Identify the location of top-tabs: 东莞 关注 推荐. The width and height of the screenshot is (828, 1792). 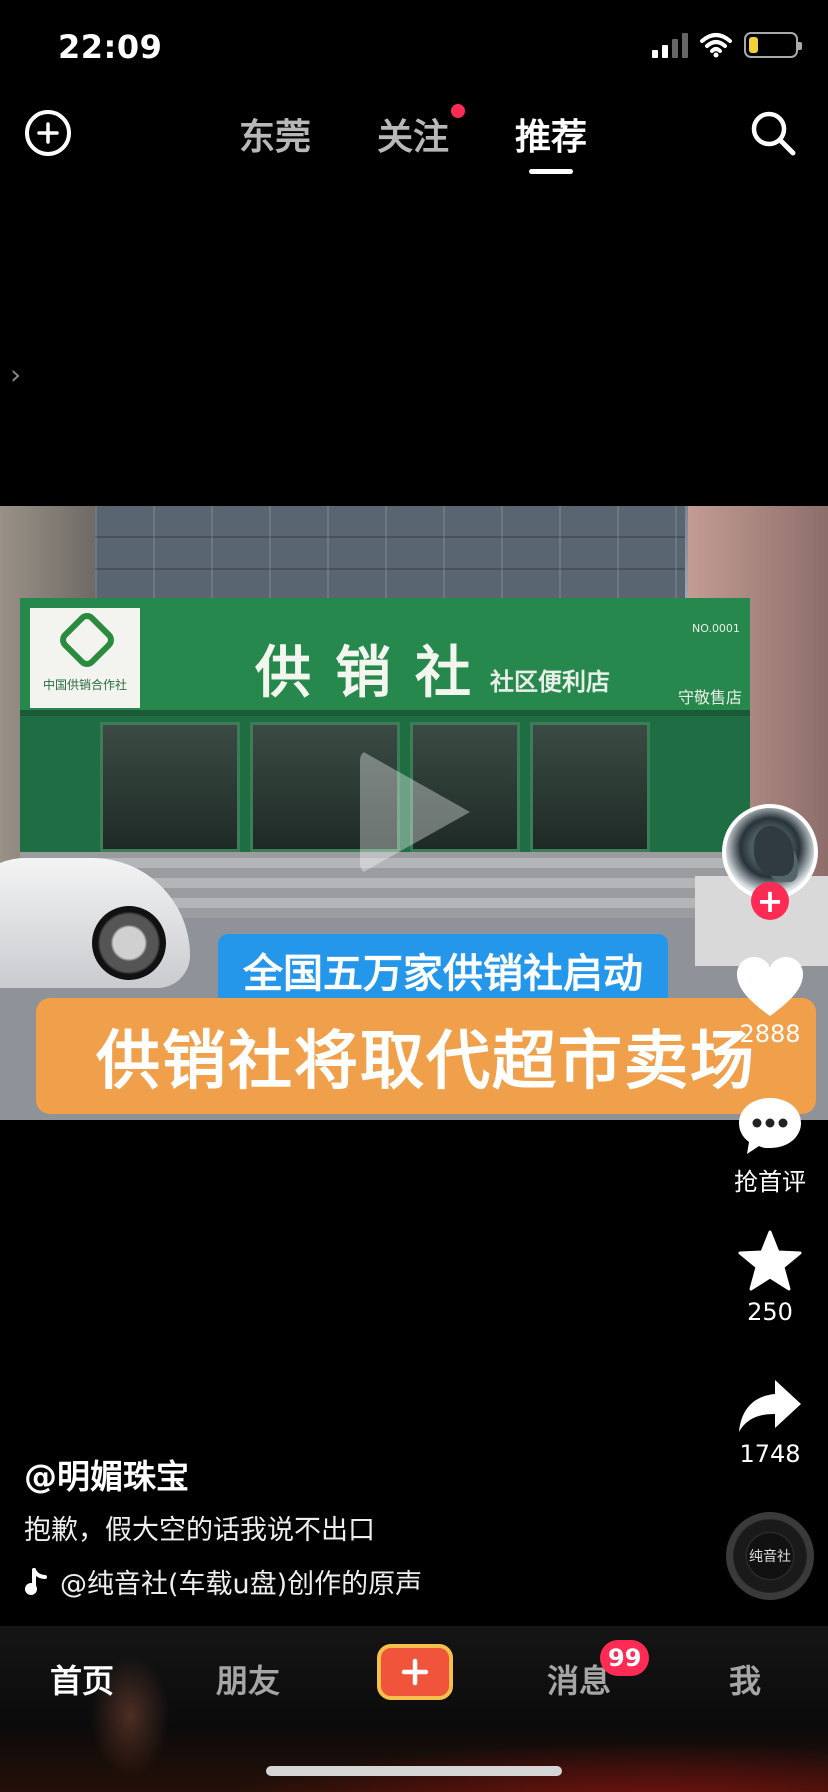
(414, 136).